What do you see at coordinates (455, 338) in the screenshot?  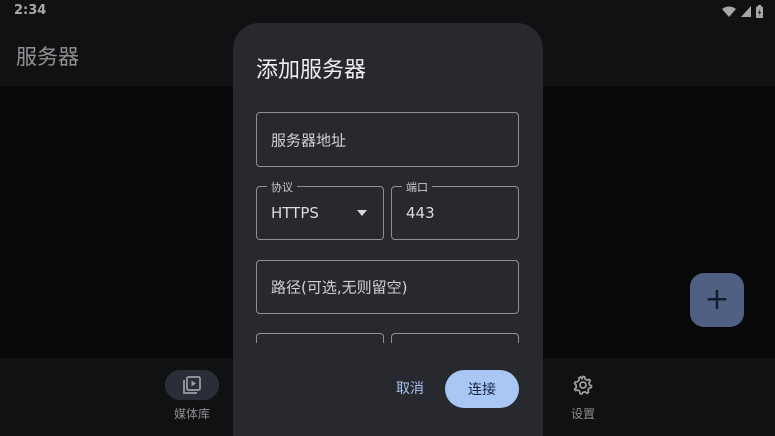 I see `password-field` at bounding box center [455, 338].